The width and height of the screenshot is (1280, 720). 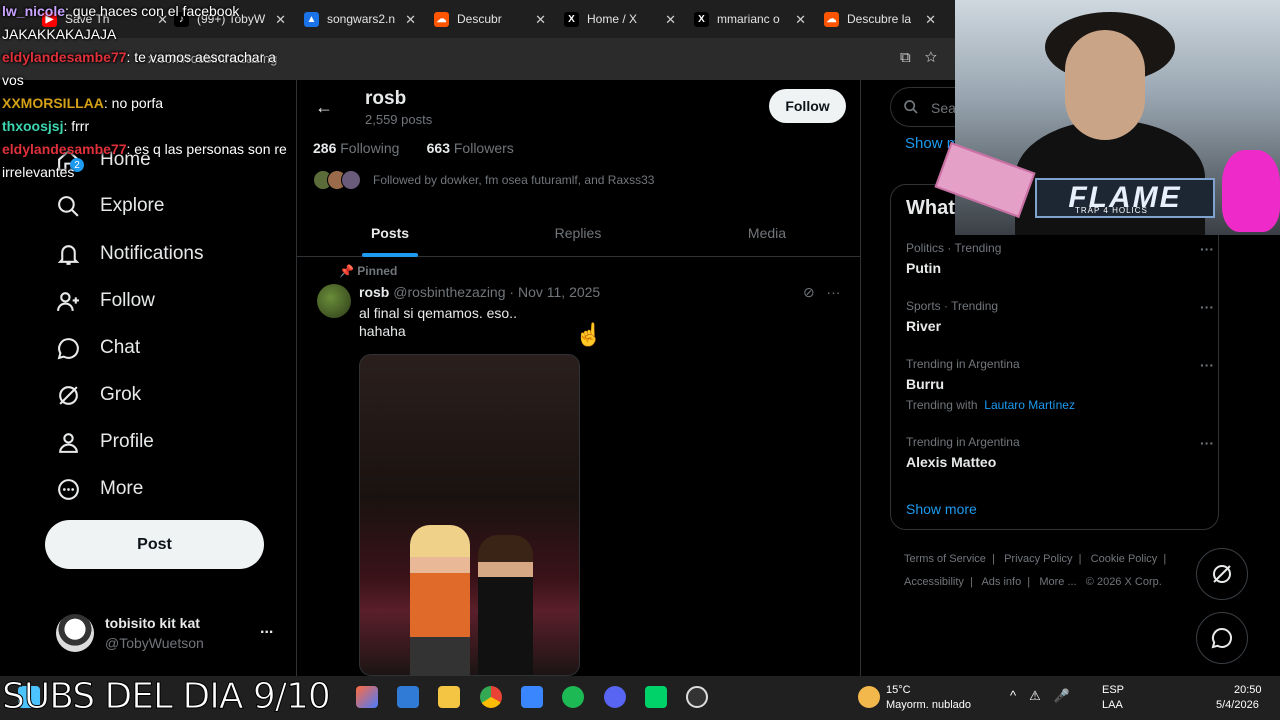 I want to click on browser-tab: ☁ Descubre la ✕, so click(x=882, y=19).